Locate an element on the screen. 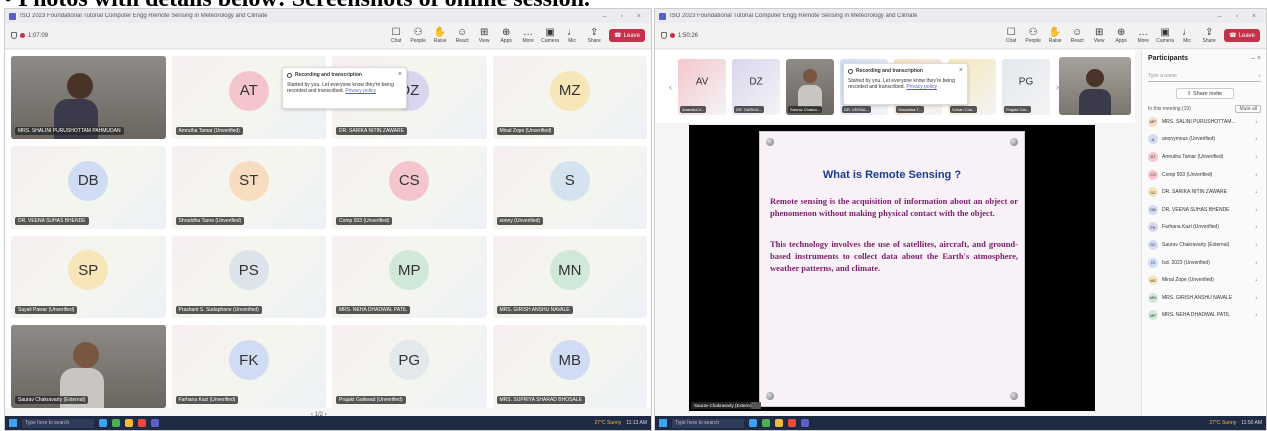  participant-row: SC Saurav Chakravarty (External) ♩ is located at coordinates (1204, 245).